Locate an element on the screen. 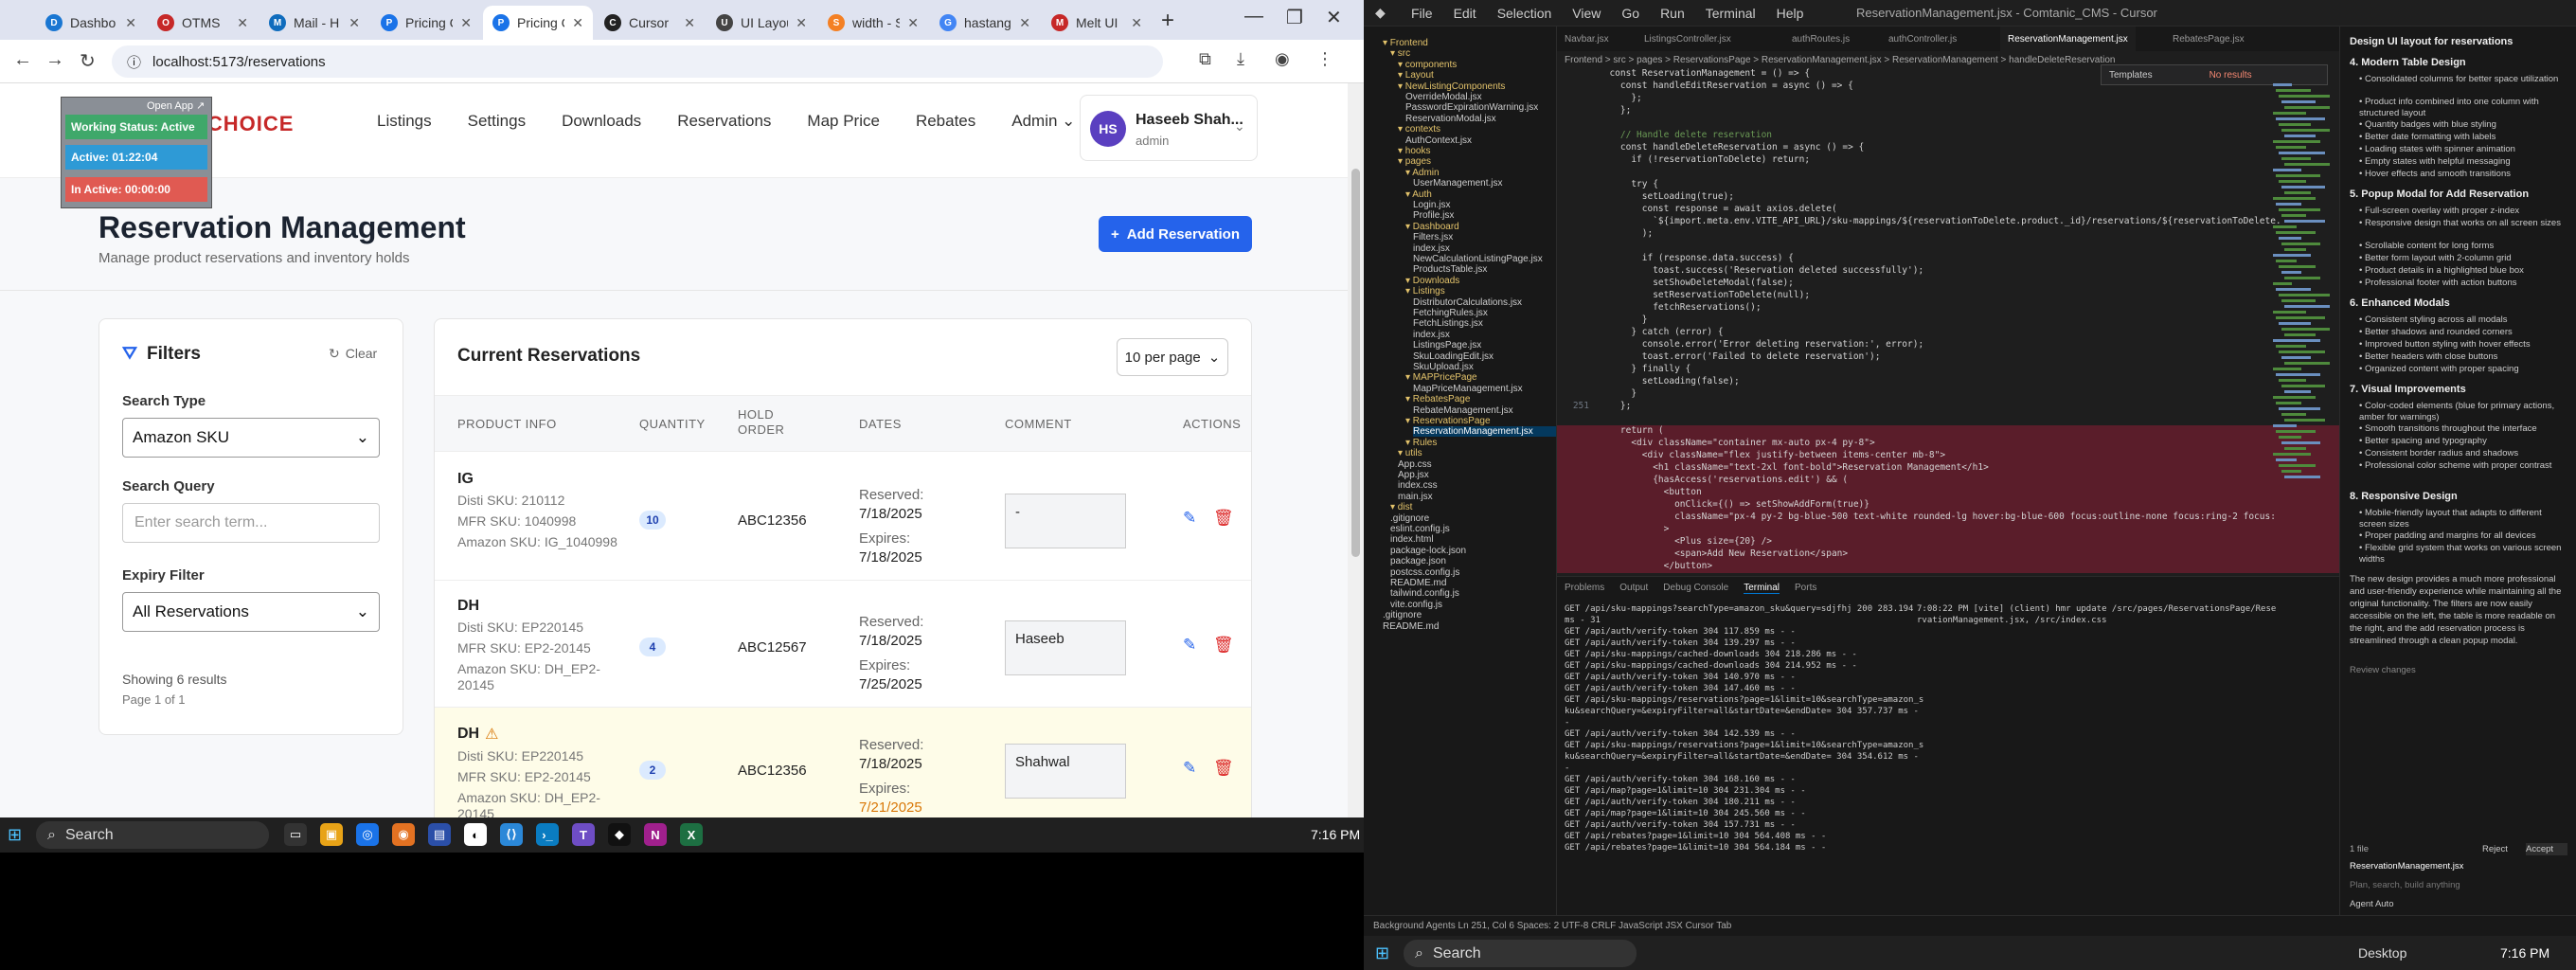  terminal-icon: ›_ is located at coordinates (547, 834).